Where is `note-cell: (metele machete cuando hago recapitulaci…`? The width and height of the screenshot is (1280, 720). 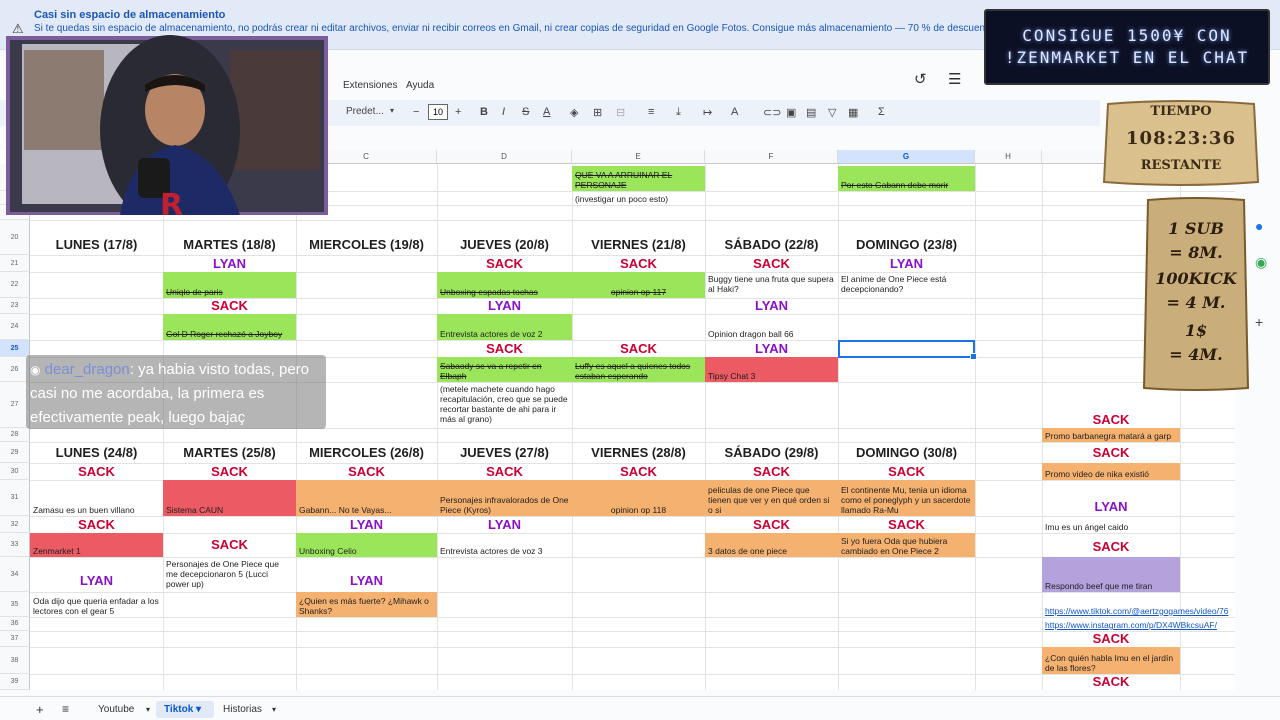
note-cell: (metele machete cuando hago recapitulaci… is located at coordinates (504, 405).